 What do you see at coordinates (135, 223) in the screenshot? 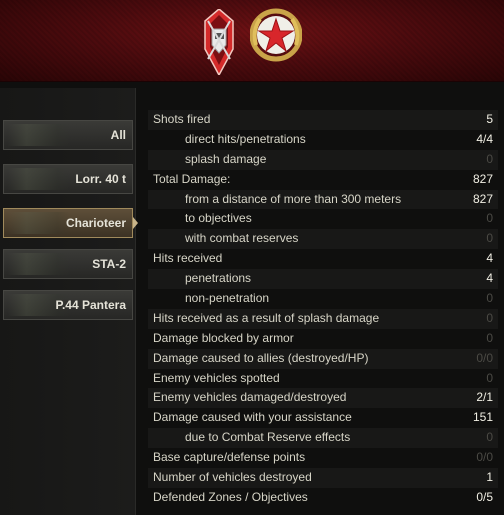
I see `selected-arrow-icon` at bounding box center [135, 223].